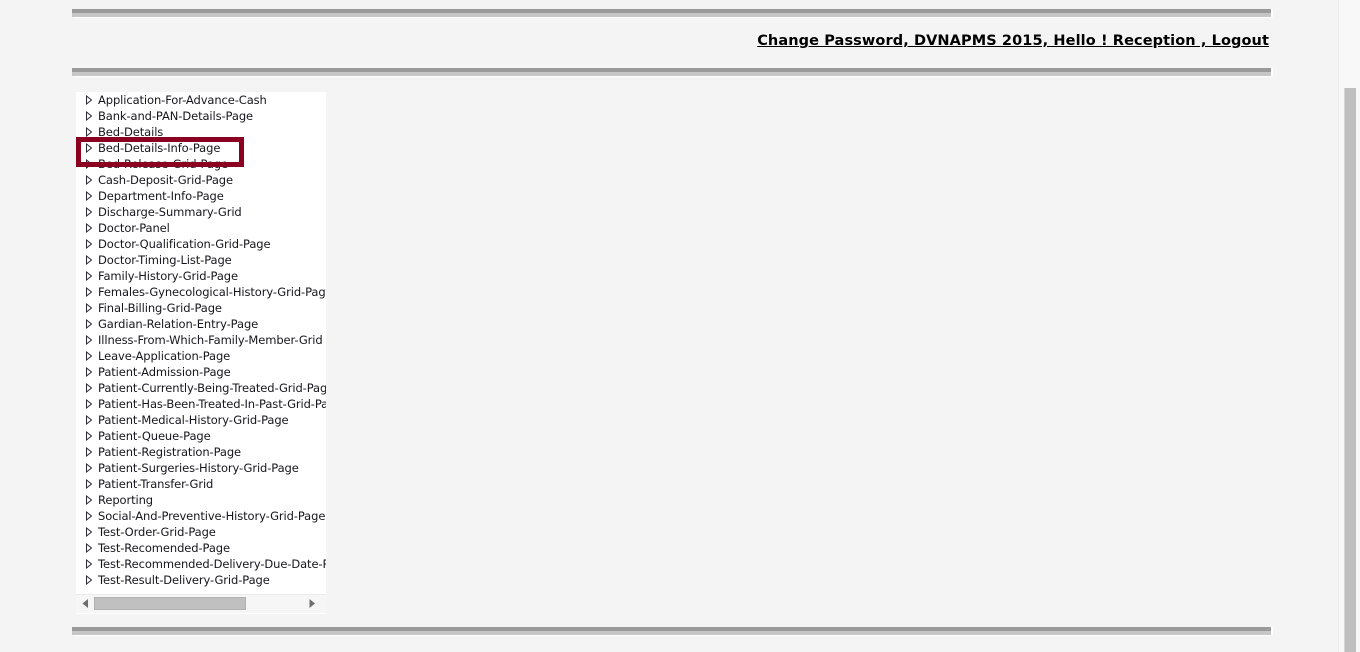 The image size is (1360, 652). Describe the element at coordinates (201, 164) in the screenshot. I see `tree-item: Bed-Release-Grid-Page` at that location.